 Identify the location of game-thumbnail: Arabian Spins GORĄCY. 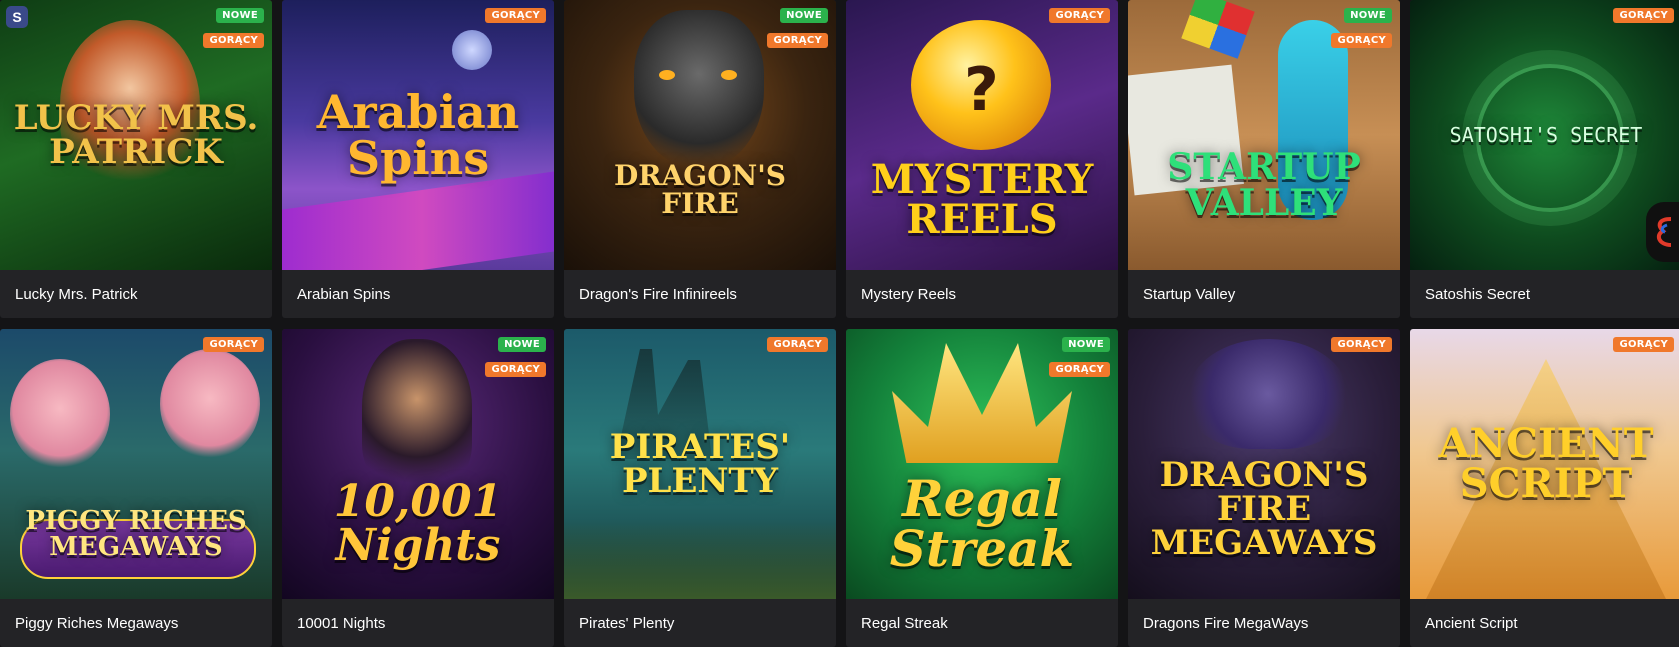
(418, 135).